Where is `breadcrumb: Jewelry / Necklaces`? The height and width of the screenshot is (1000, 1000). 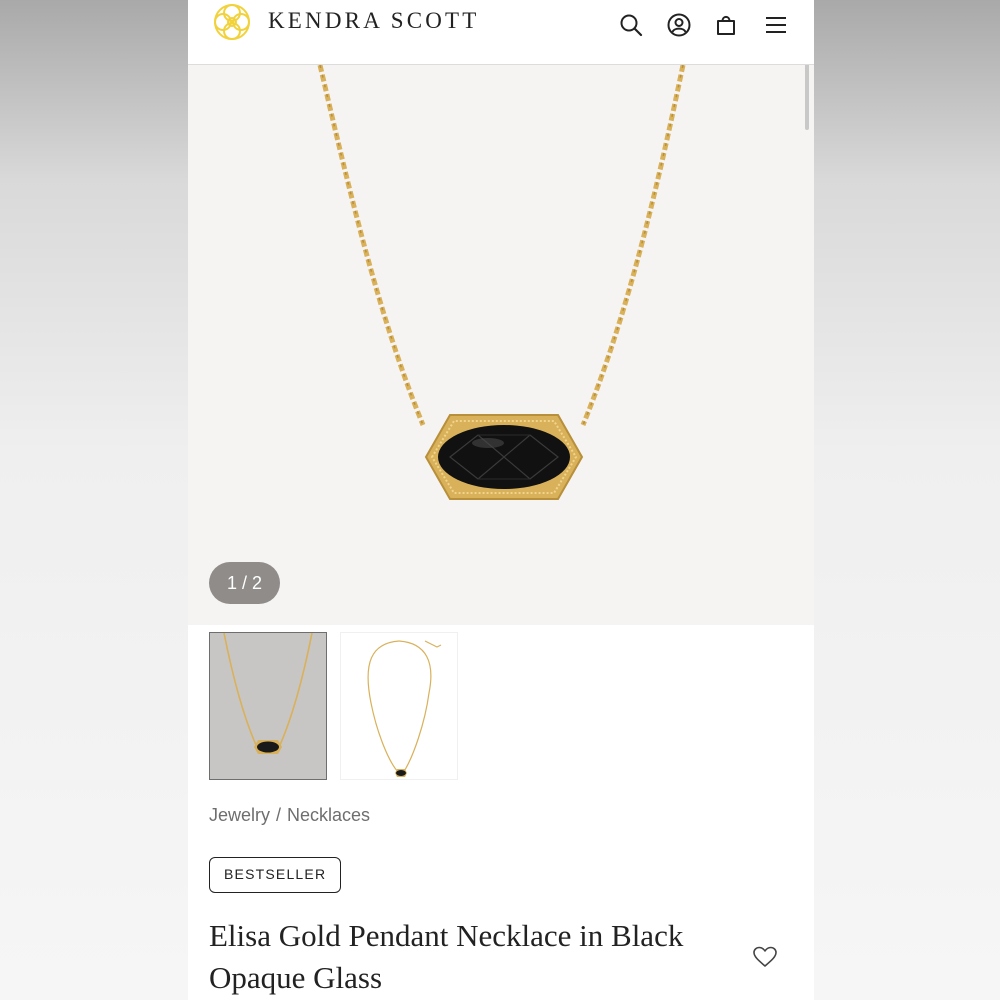 breadcrumb: Jewelry / Necklaces is located at coordinates (289, 815).